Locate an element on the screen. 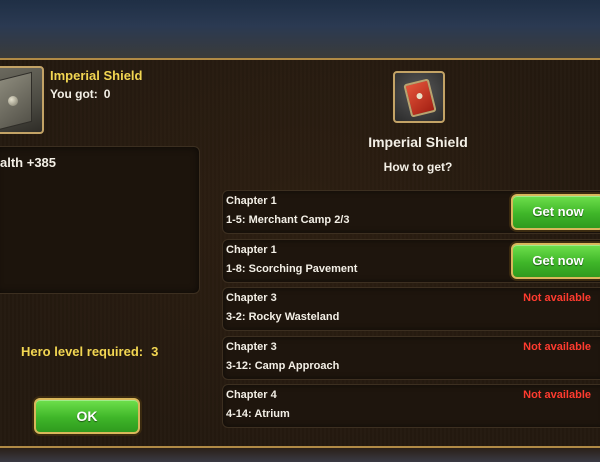  owned-count: You got: 0 is located at coordinates (80, 94).